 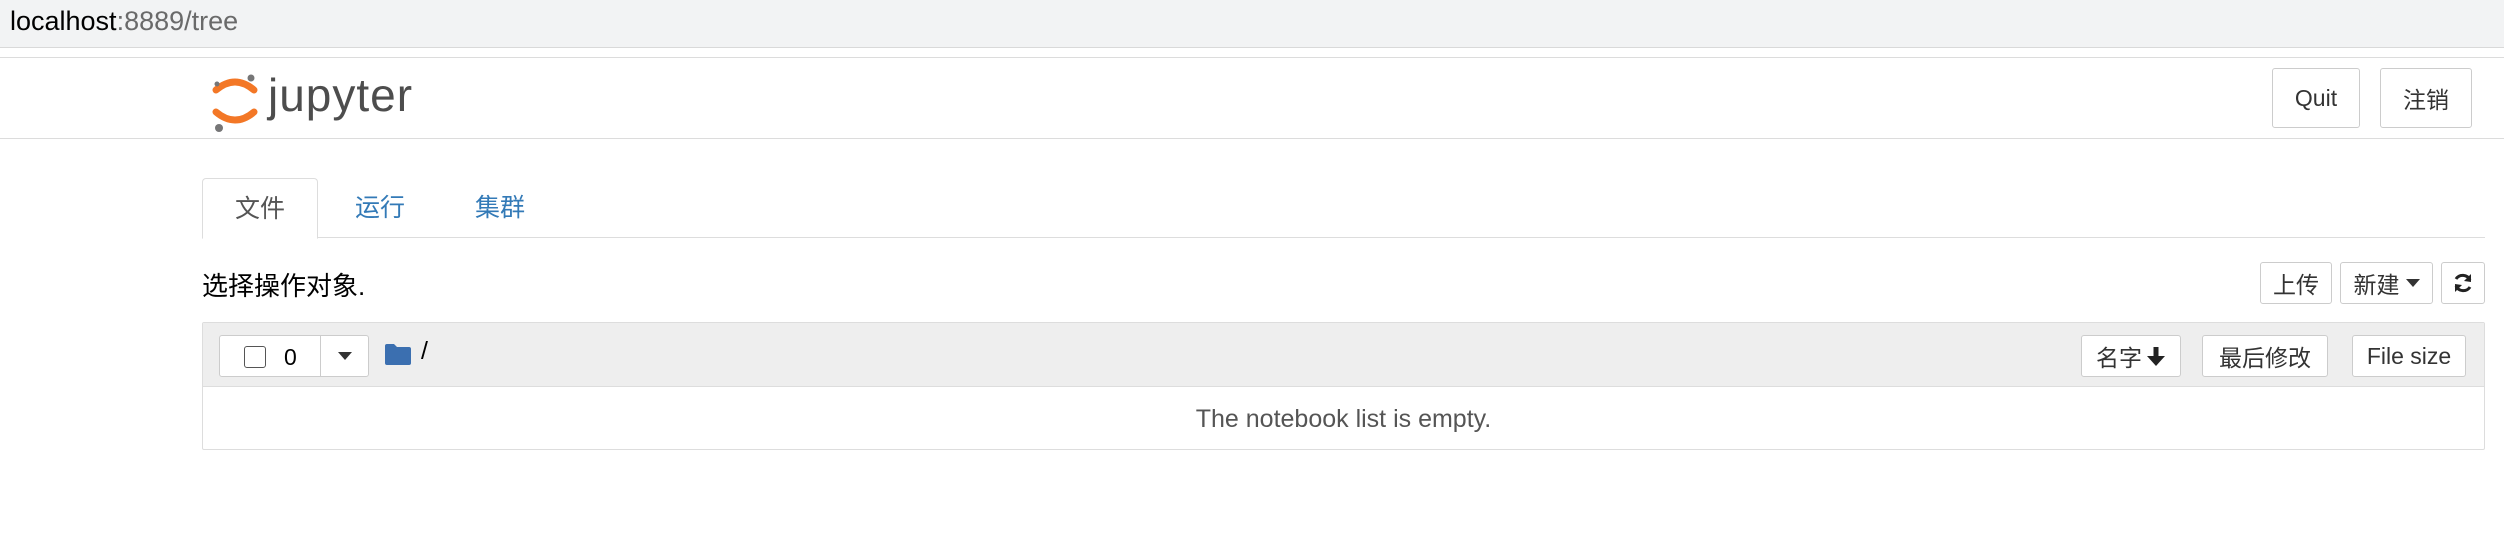 I want to click on jupyter-wordmark: jupyter, so click(x=341, y=95).